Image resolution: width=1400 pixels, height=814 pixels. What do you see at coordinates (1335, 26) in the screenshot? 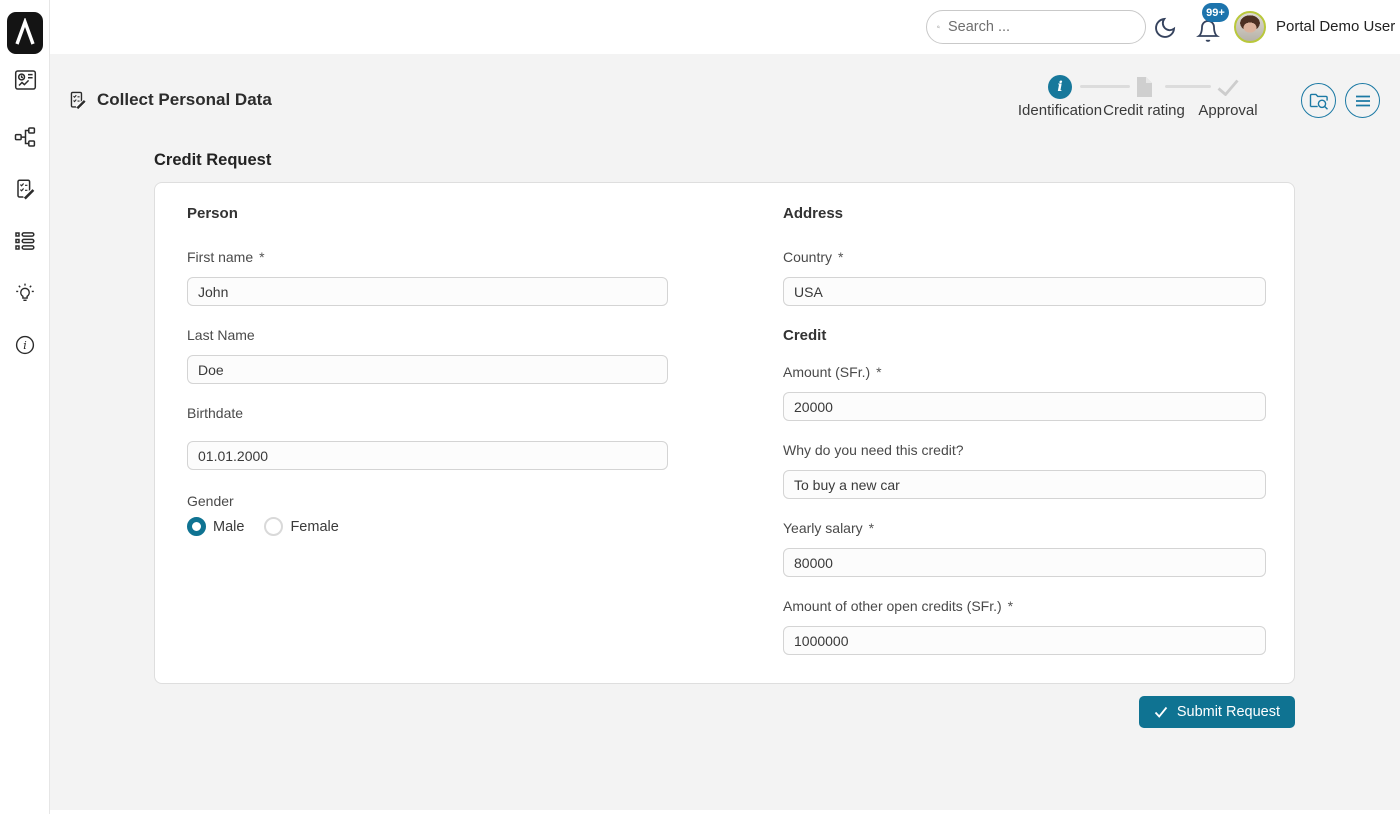
I see `user-name: Portal Demo User` at bounding box center [1335, 26].